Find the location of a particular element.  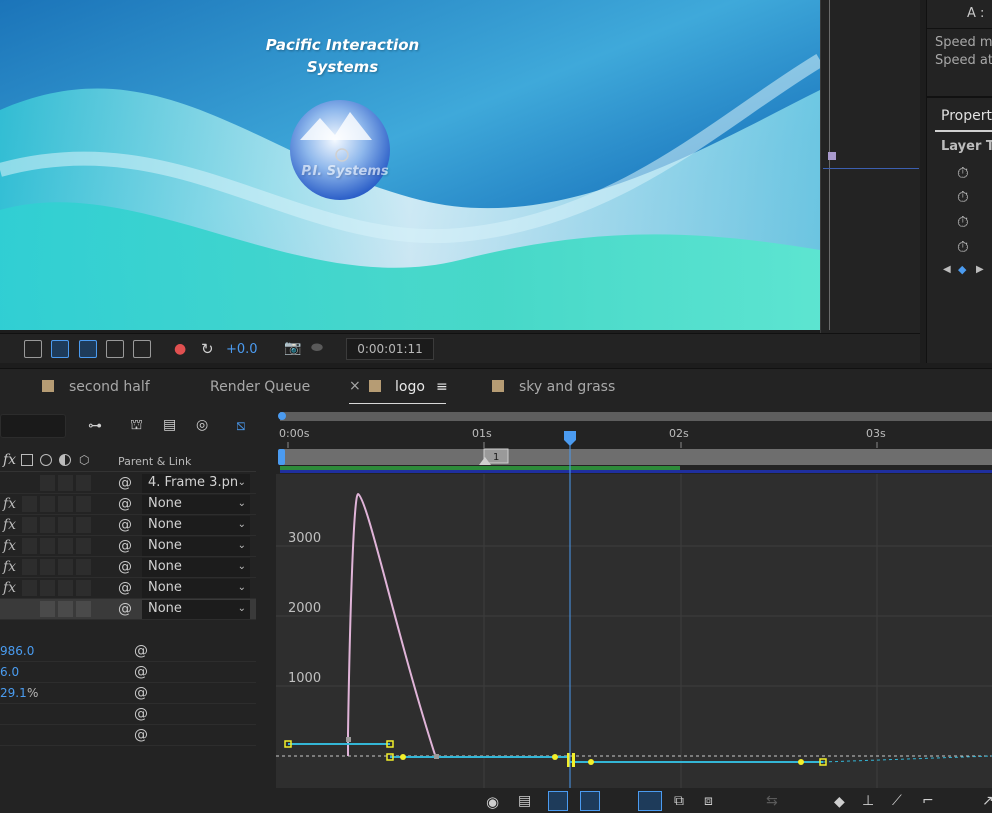

linear-keyframe-icon: ⟋ is located at coordinates (897, 801).